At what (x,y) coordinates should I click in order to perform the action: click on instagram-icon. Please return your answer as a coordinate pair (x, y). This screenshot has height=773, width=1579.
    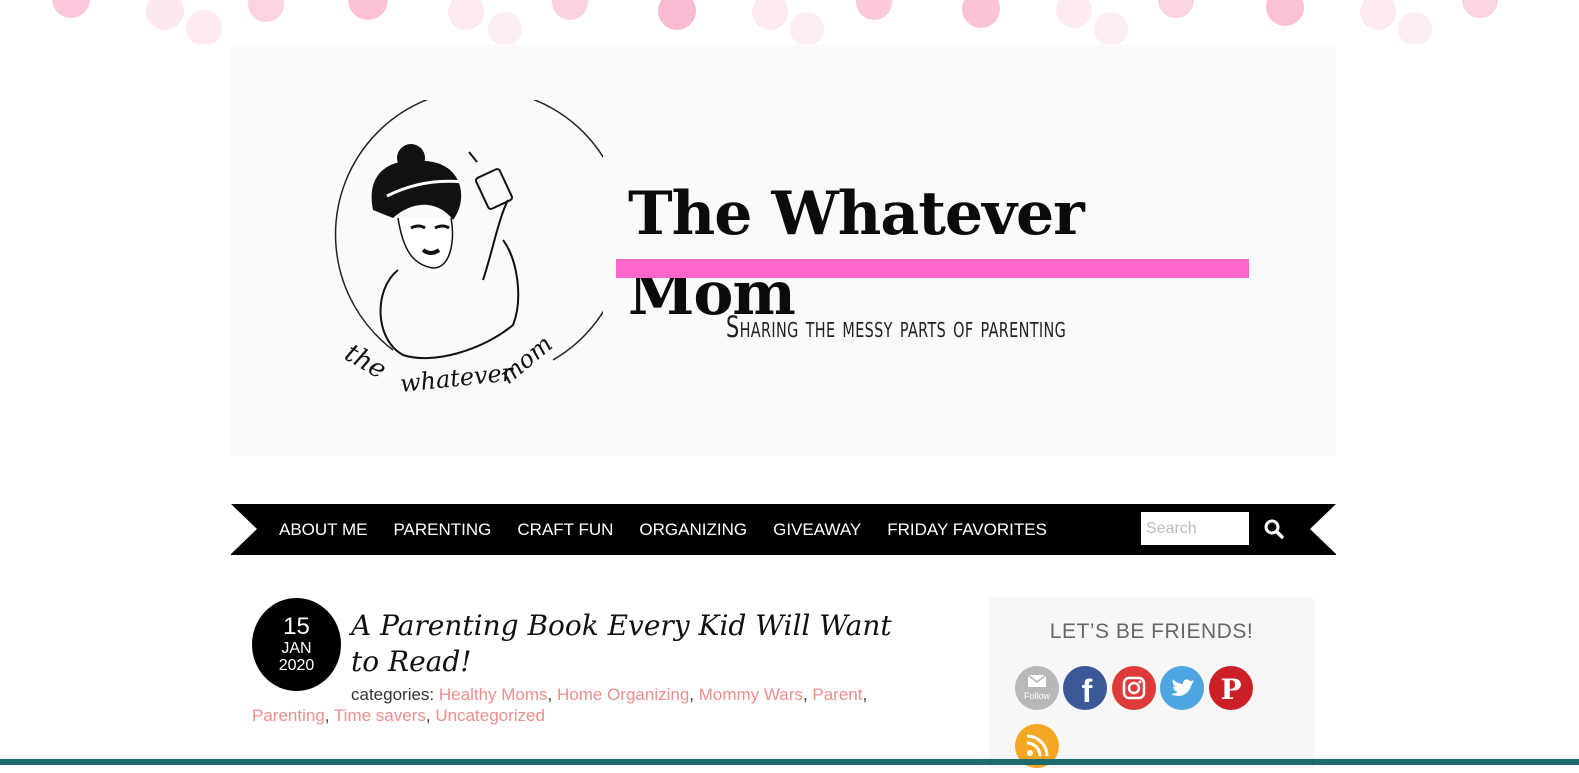
    Looking at the image, I should click on (1134, 688).